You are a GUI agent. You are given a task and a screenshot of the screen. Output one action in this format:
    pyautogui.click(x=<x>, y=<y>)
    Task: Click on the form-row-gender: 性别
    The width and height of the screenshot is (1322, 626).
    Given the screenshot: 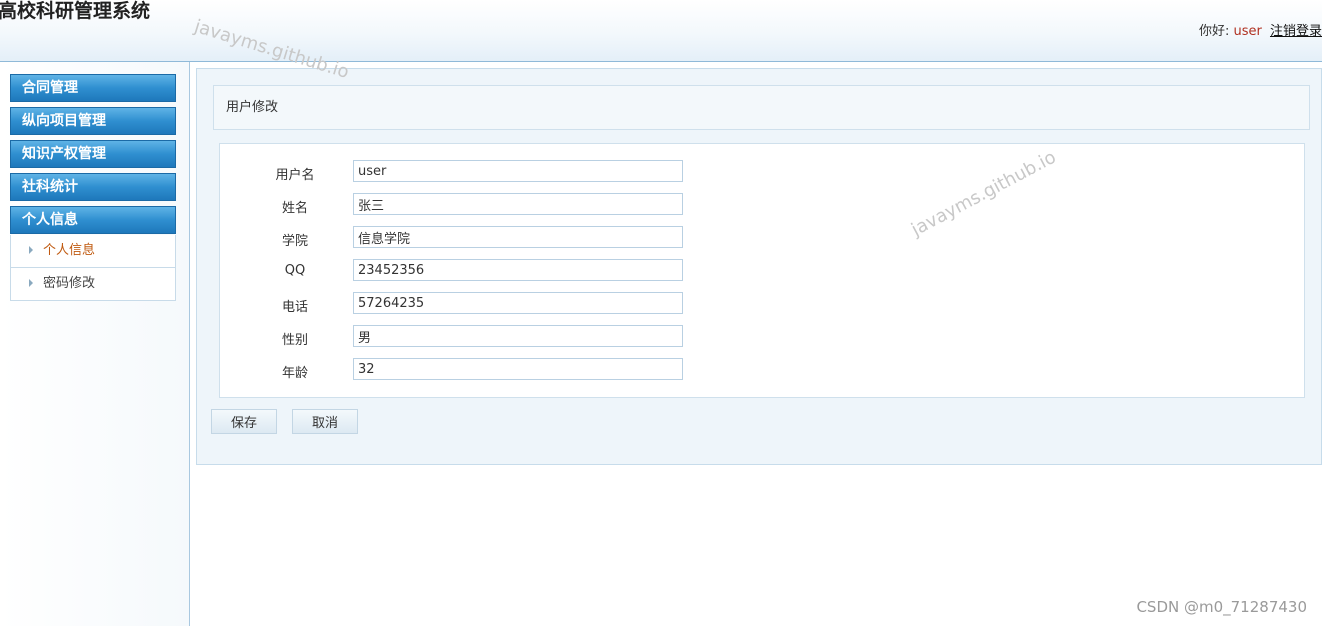 What is the action you would take?
    pyautogui.click(x=720, y=337)
    